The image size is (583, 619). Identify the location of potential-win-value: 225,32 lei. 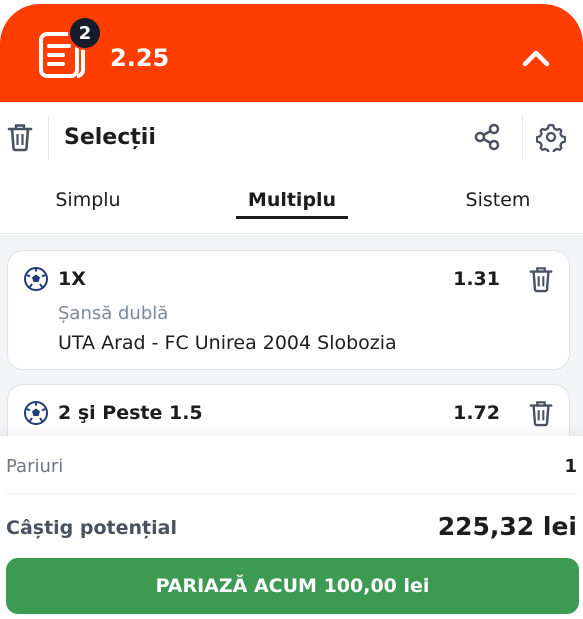
(507, 526).